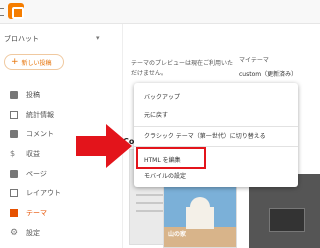 The height and width of the screenshot is (248, 320). I want to click on card-house, so click(200, 218).